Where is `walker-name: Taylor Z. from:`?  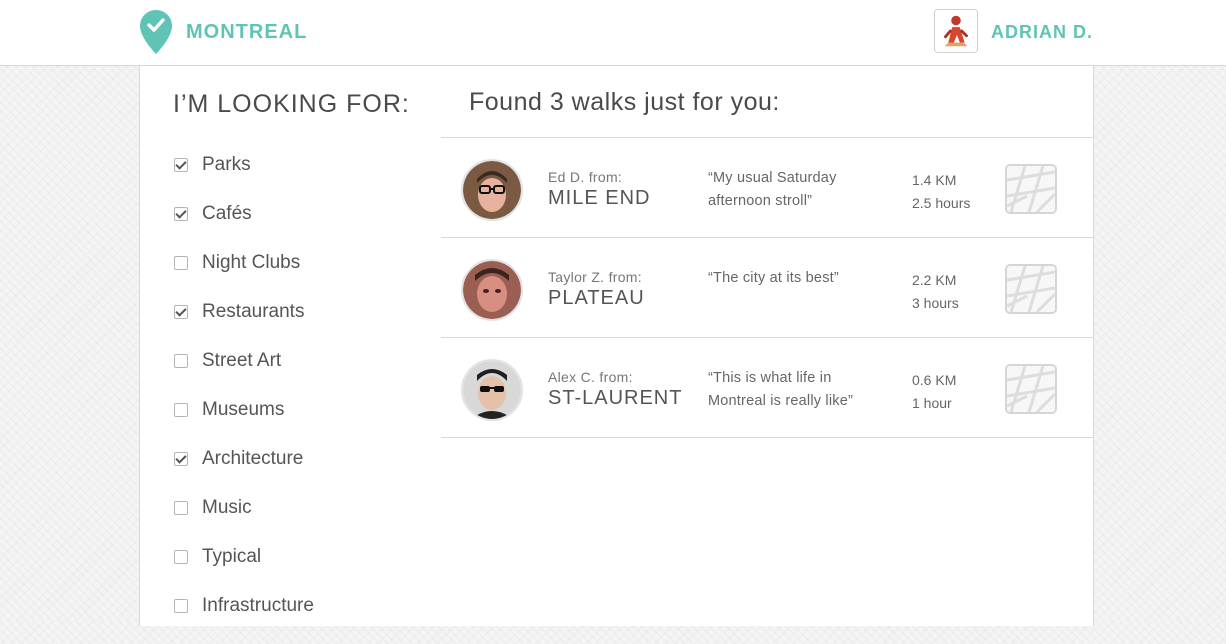 walker-name: Taylor Z. from: is located at coordinates (595, 277).